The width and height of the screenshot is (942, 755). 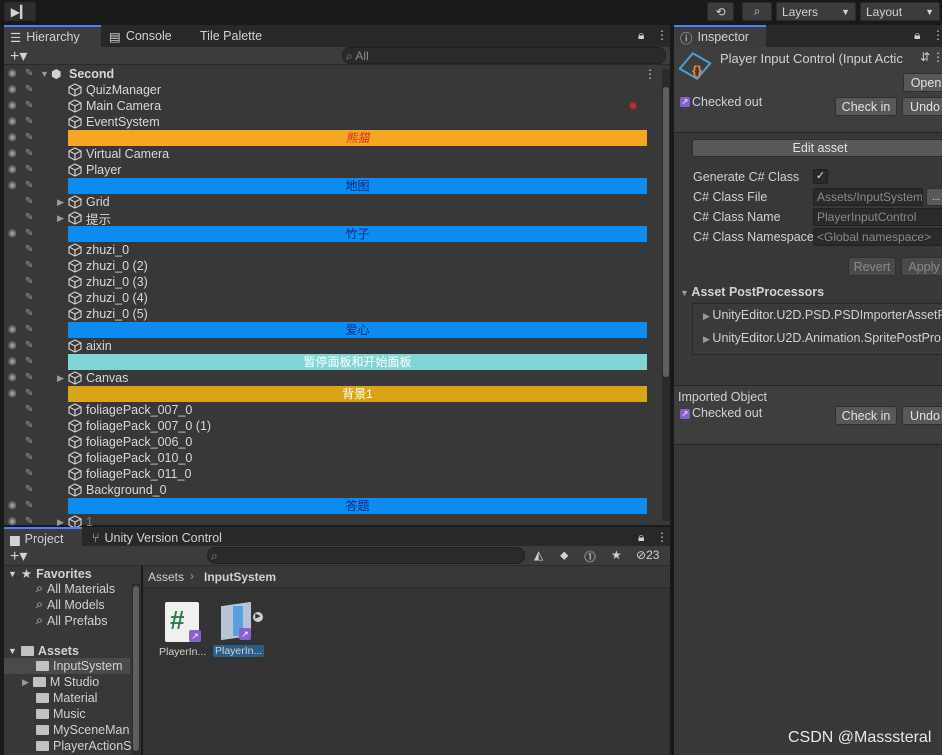 I want to click on star-icon: ★, so click(x=616, y=555).